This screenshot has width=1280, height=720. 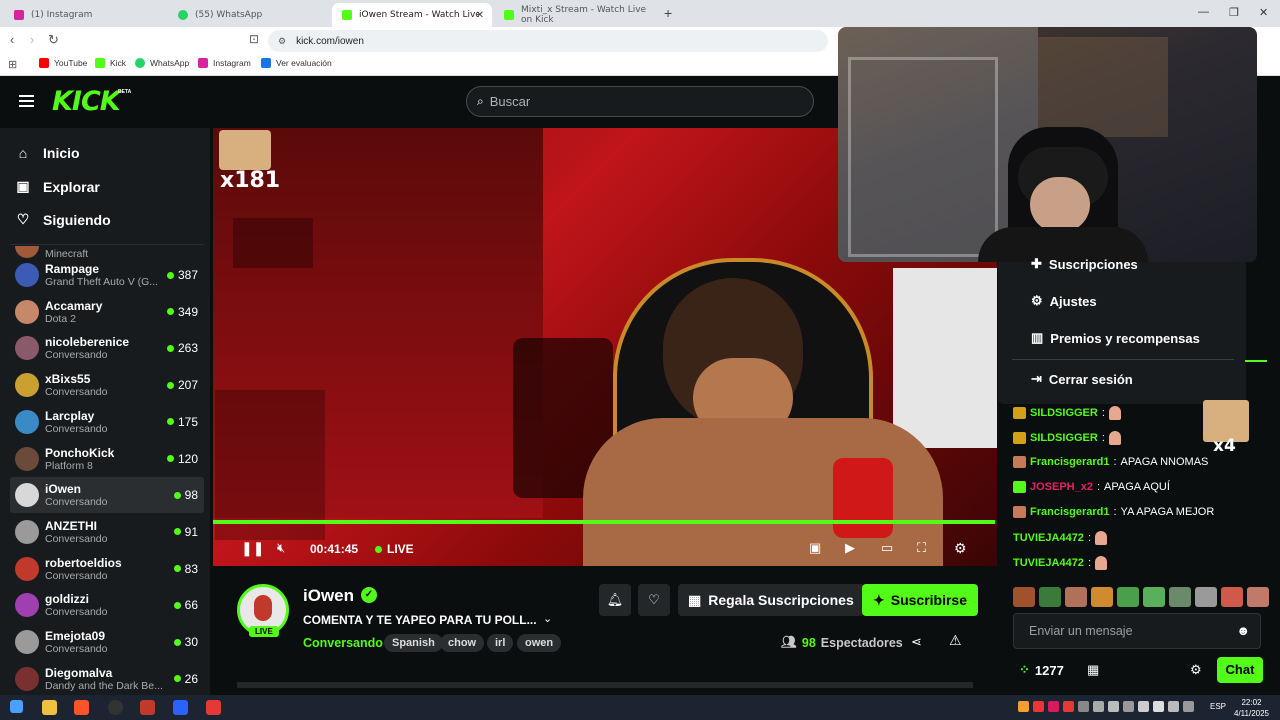 I want to click on streamer-name: iOwen, so click(x=328, y=596).